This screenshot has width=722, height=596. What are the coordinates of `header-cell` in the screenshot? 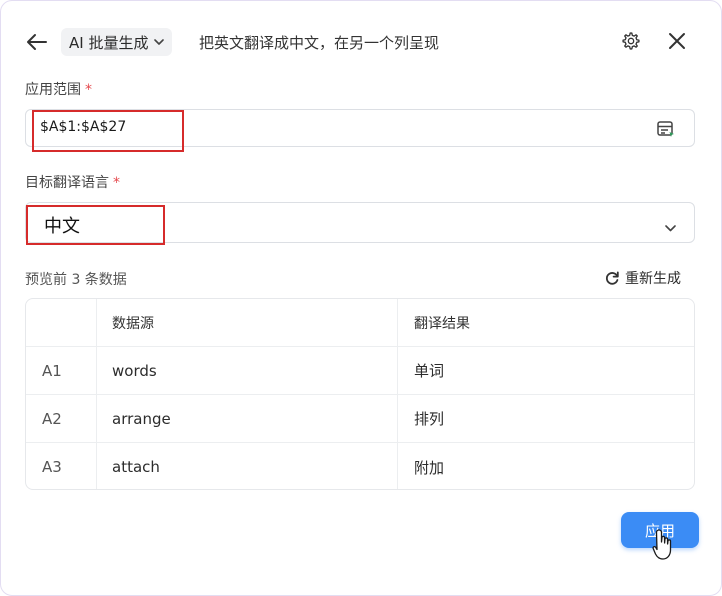 It's located at (69, 322).